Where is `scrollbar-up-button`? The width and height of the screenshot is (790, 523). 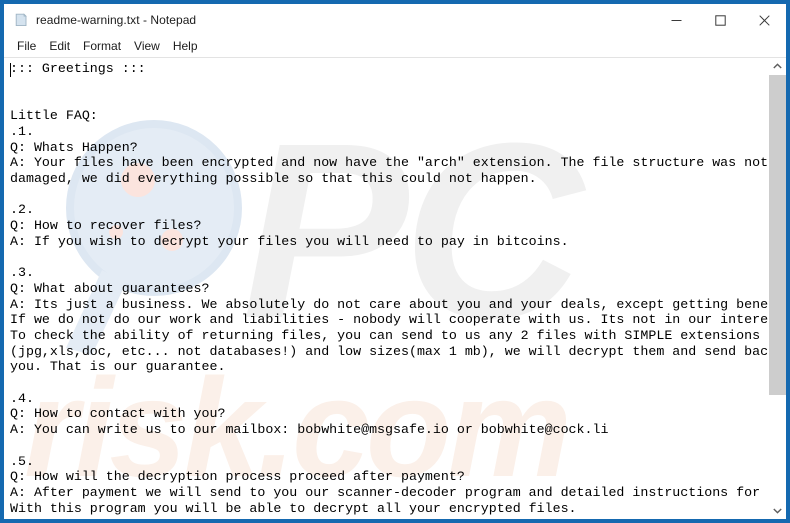
scrollbar-up-button is located at coordinates (777, 66).